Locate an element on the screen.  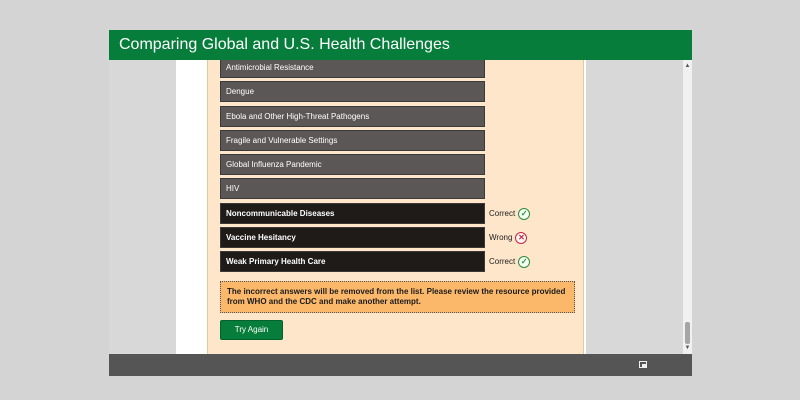
answer-item-antimicrobial-resistance: Antimicrobial Resistance is located at coordinates (352, 69).